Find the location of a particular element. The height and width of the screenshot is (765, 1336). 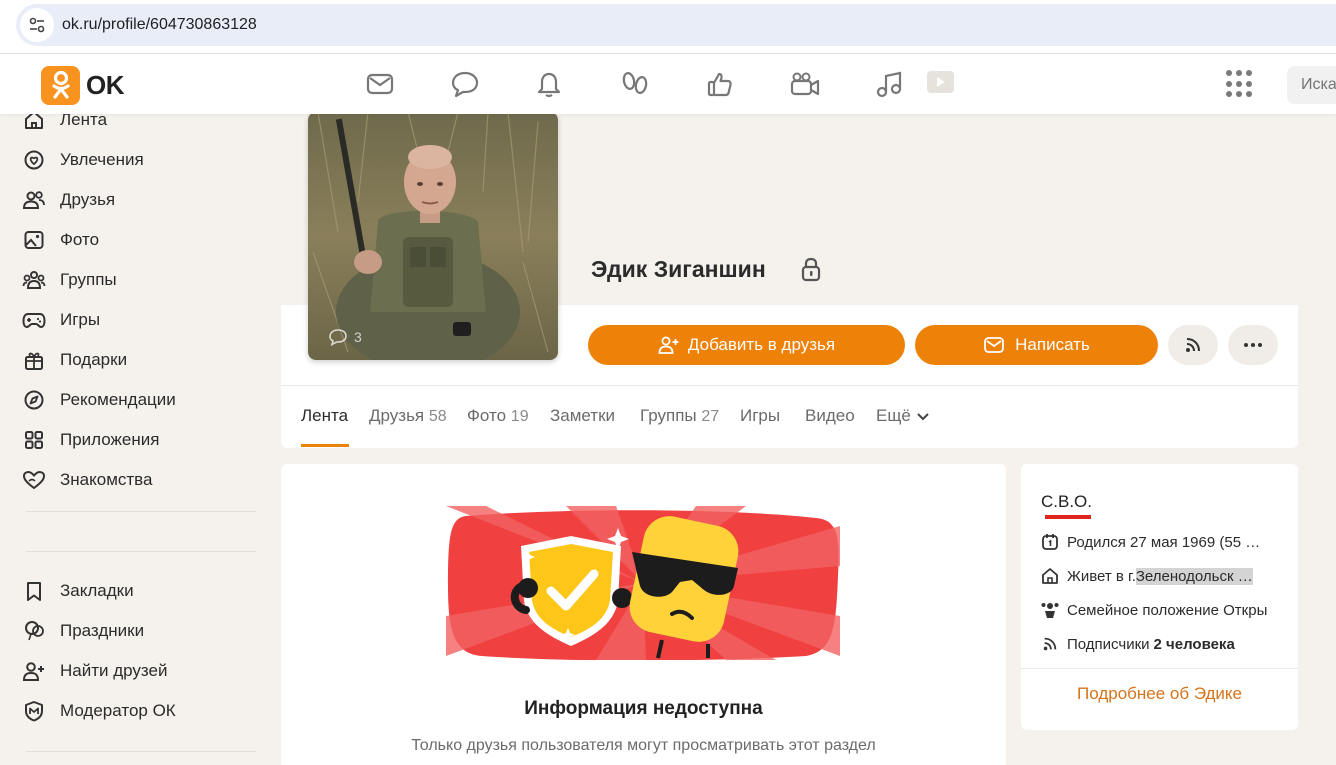

write-message-button: Написать is located at coordinates (1036, 345).